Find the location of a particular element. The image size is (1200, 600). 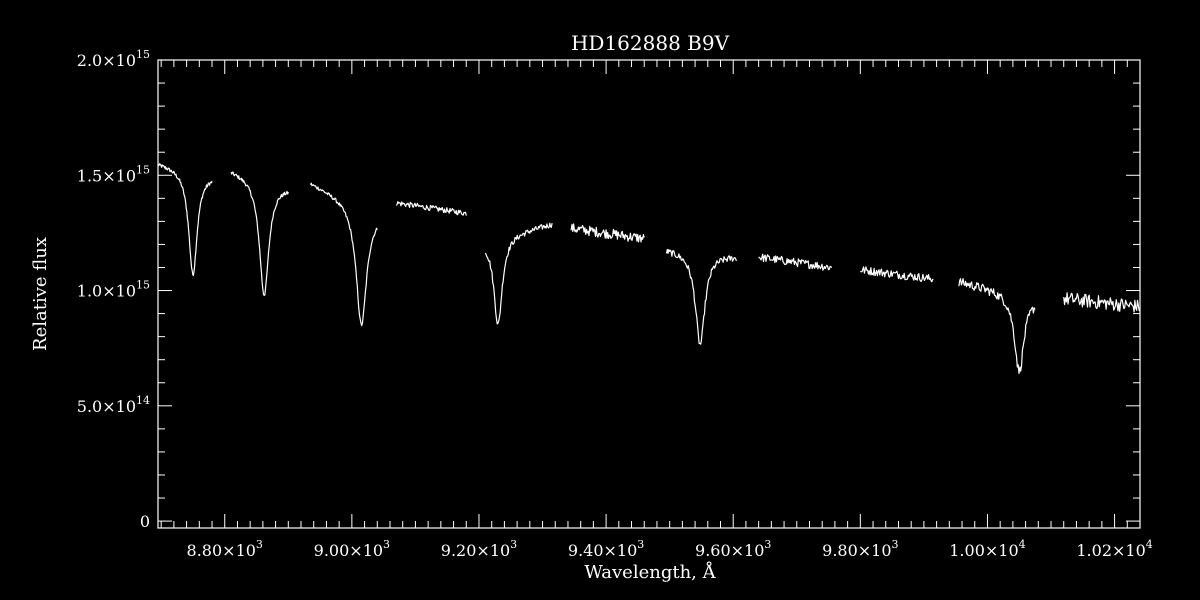

x-tick-label: 9.80×103 is located at coordinates (860, 549).